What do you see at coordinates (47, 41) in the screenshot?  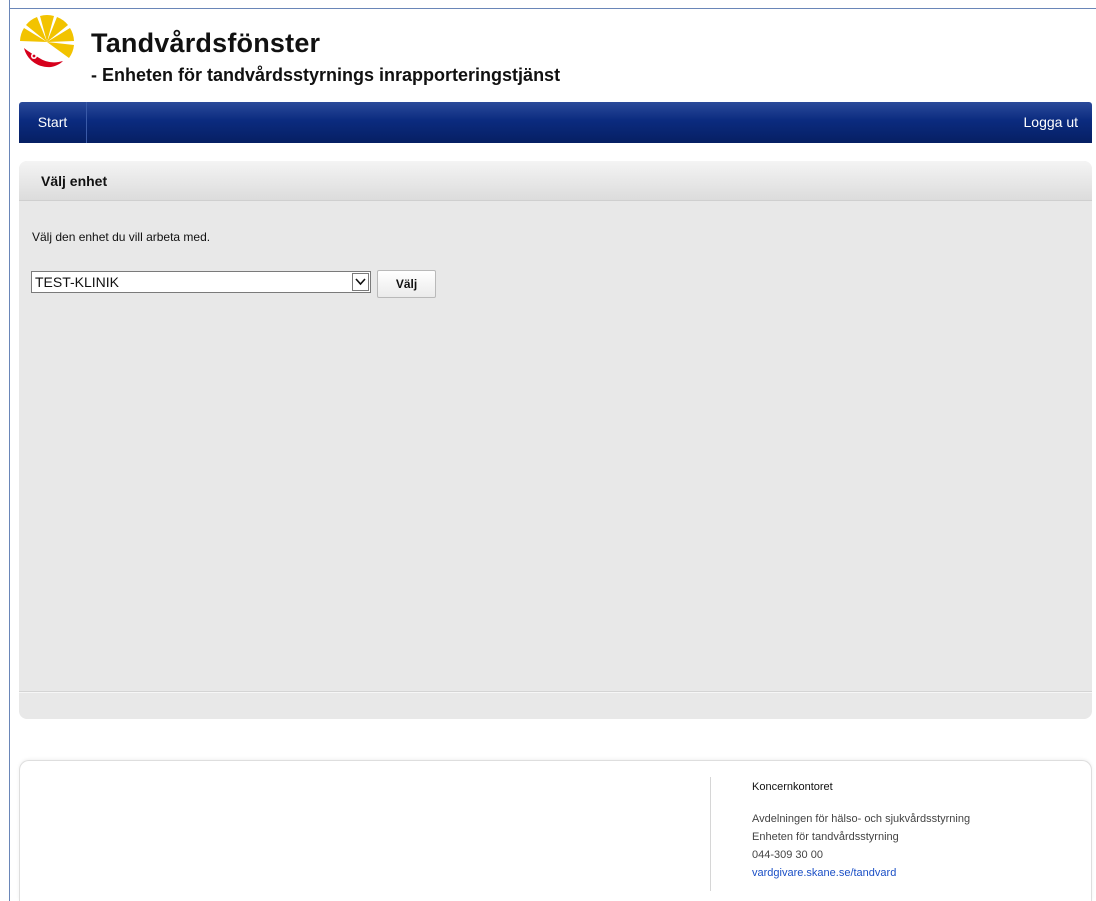 I see `region-skane-logo-icon` at bounding box center [47, 41].